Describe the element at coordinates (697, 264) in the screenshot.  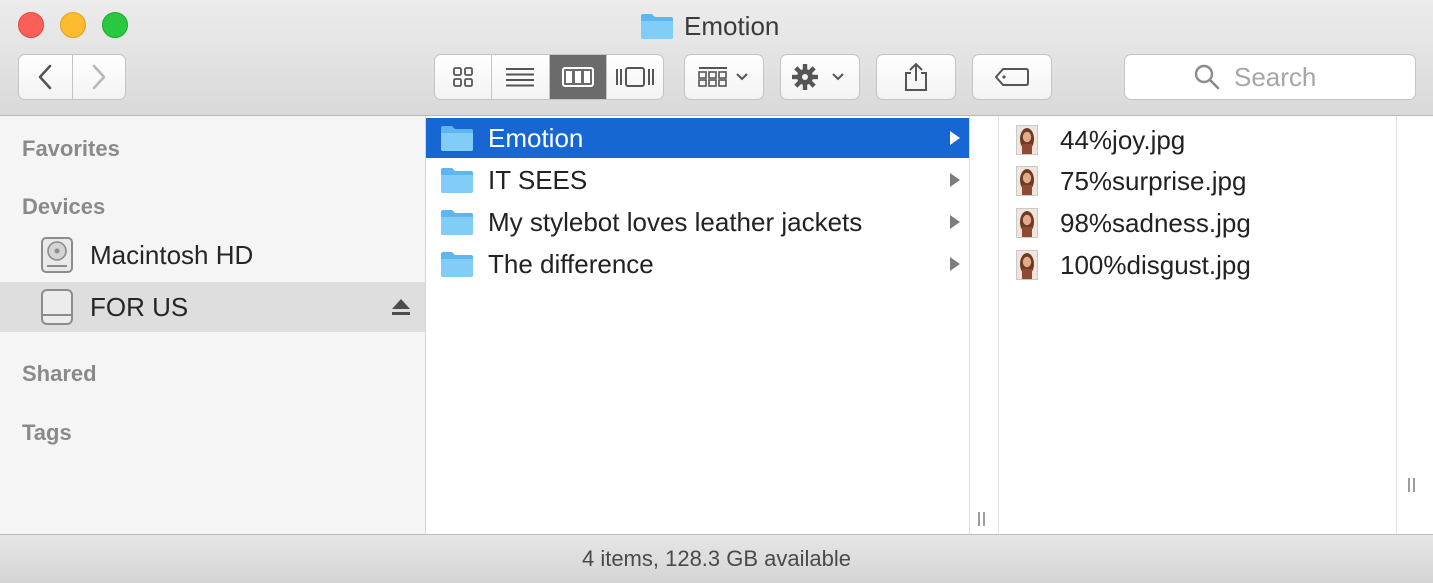
I see `folder-row-the-difference: The difference` at that location.